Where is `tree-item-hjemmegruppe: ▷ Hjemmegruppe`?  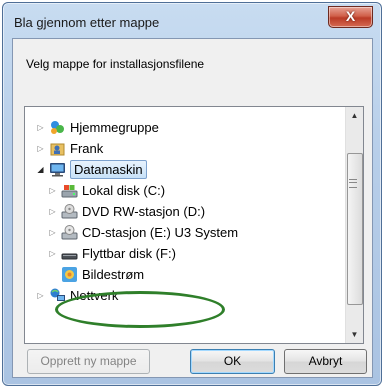
tree-item-hjemmegruppe: ▷ Hjemmegruppe is located at coordinates (185, 127).